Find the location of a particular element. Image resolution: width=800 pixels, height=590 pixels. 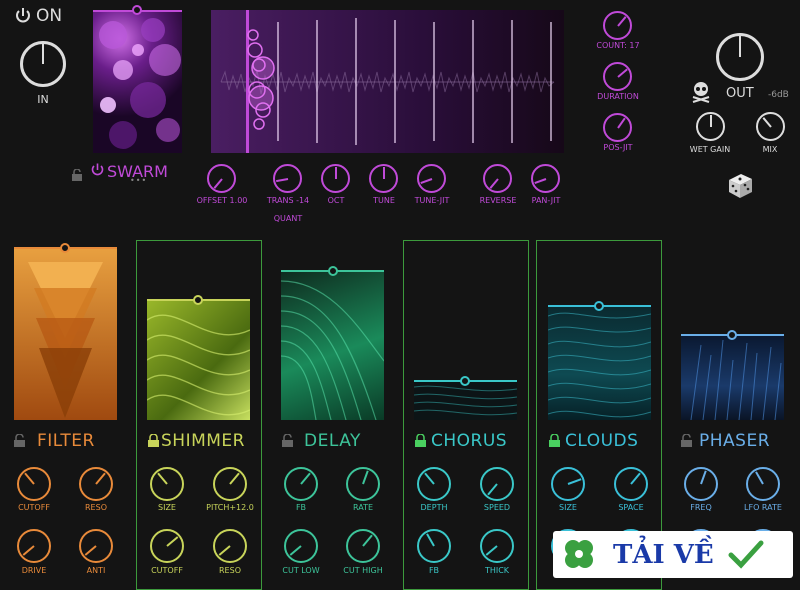

duration-knob is located at coordinates (617, 76).